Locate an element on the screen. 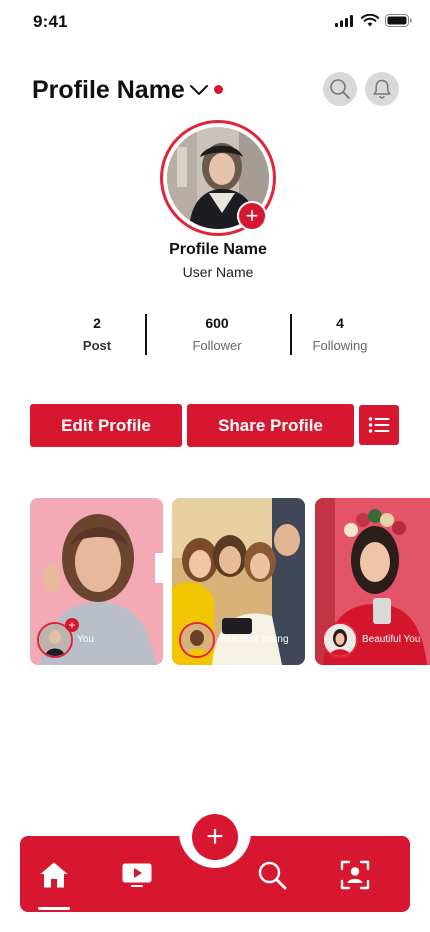 The image size is (430, 932). stat-followers: 600 Follower is located at coordinates (217, 334).